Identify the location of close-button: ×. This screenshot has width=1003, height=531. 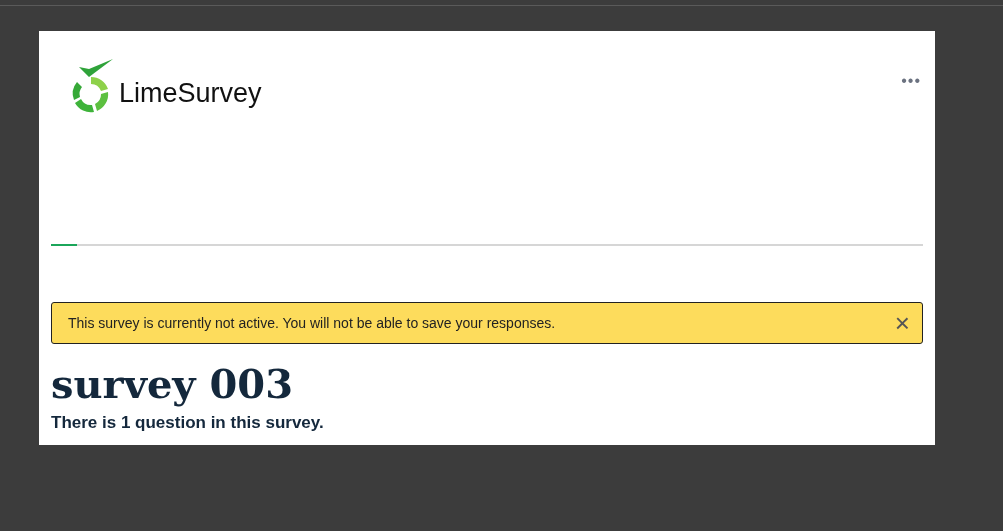
(902, 323).